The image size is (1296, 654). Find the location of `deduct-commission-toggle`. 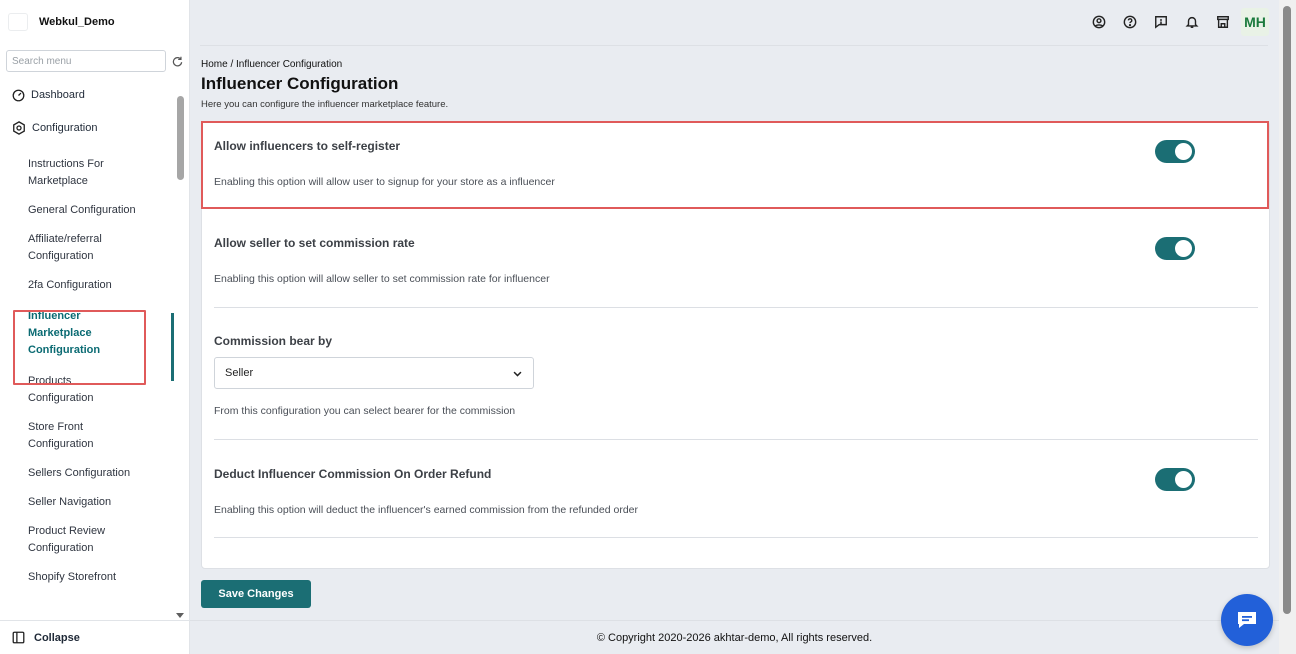

deduct-commission-toggle is located at coordinates (1175, 479).